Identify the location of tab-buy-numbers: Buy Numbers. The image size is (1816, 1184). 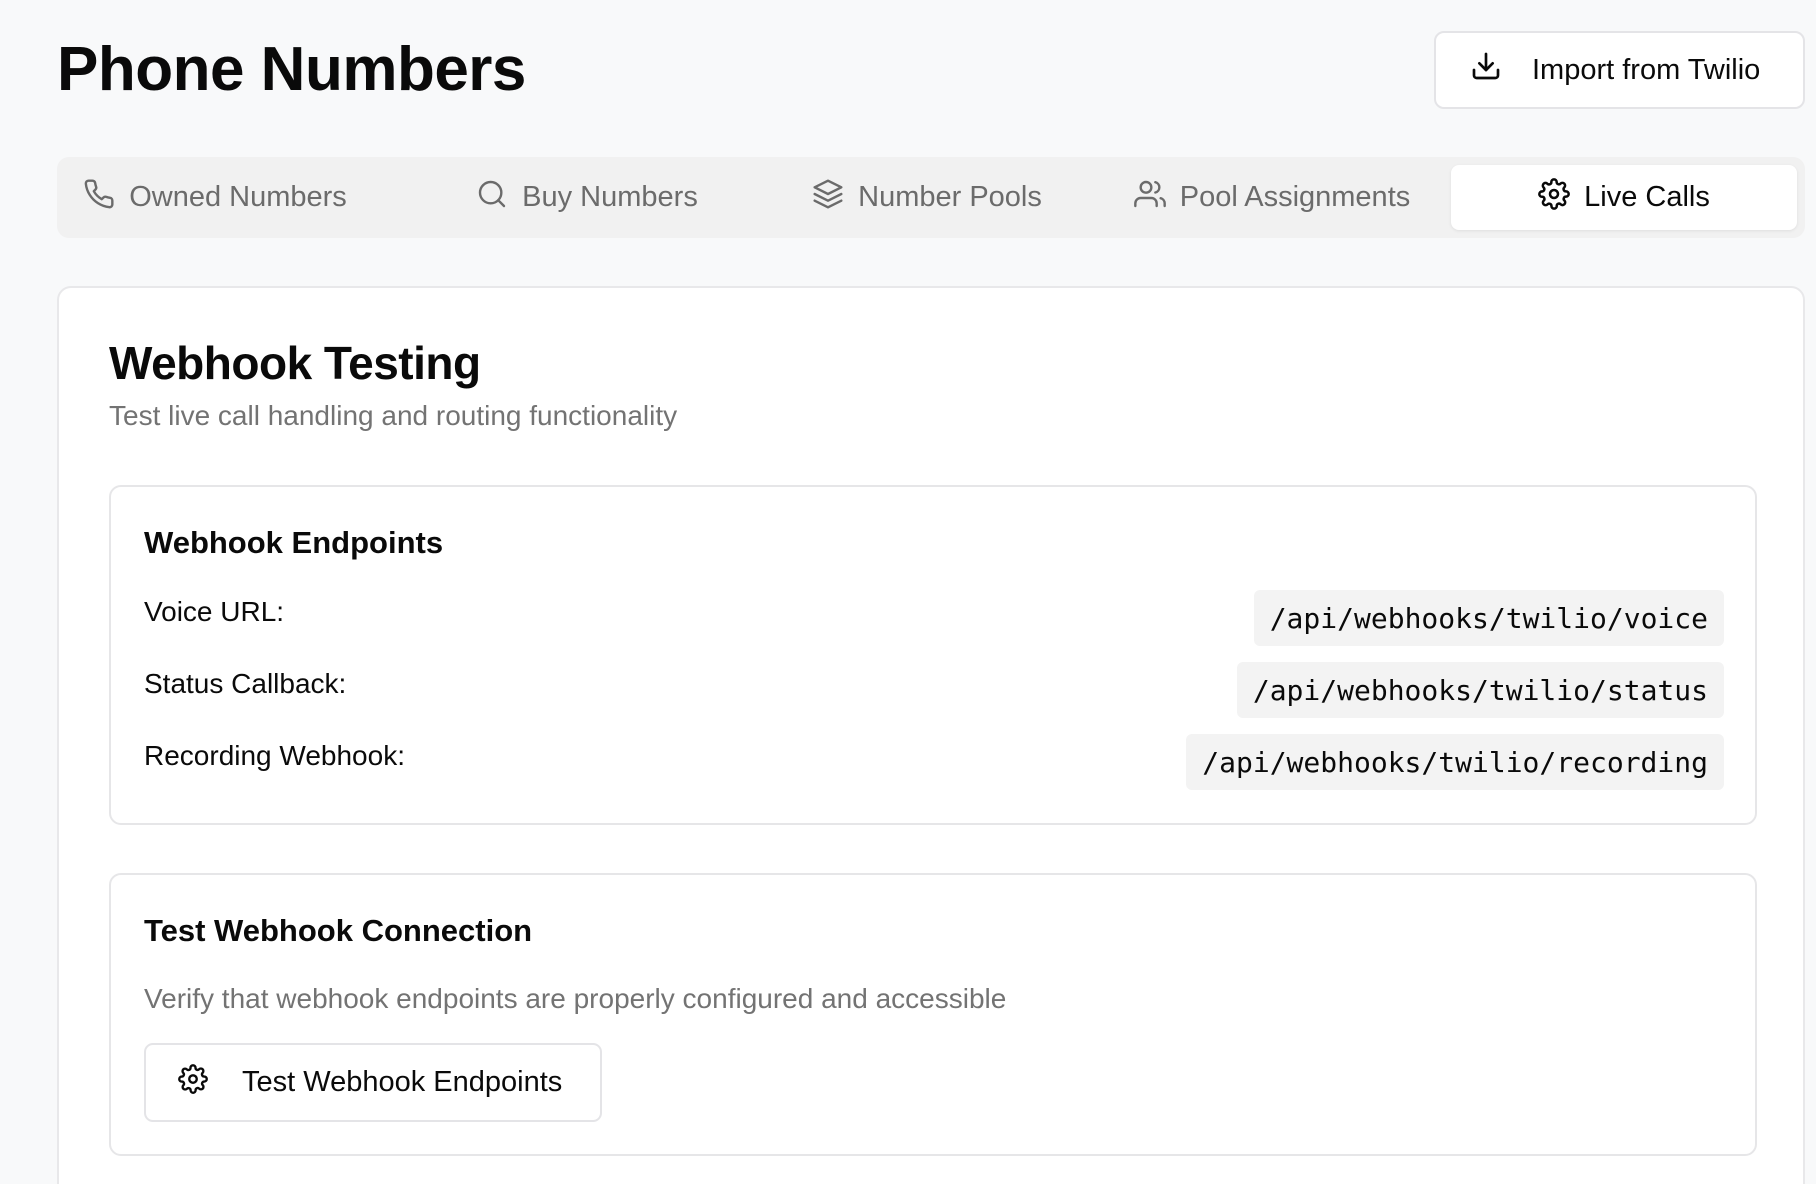
(587, 197).